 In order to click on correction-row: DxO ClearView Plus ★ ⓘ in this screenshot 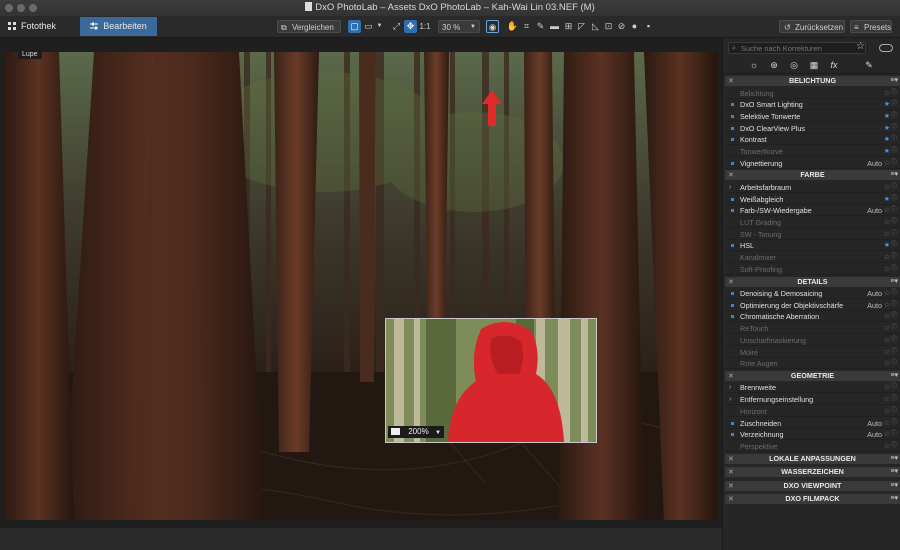, I will do `click(812, 128)`.